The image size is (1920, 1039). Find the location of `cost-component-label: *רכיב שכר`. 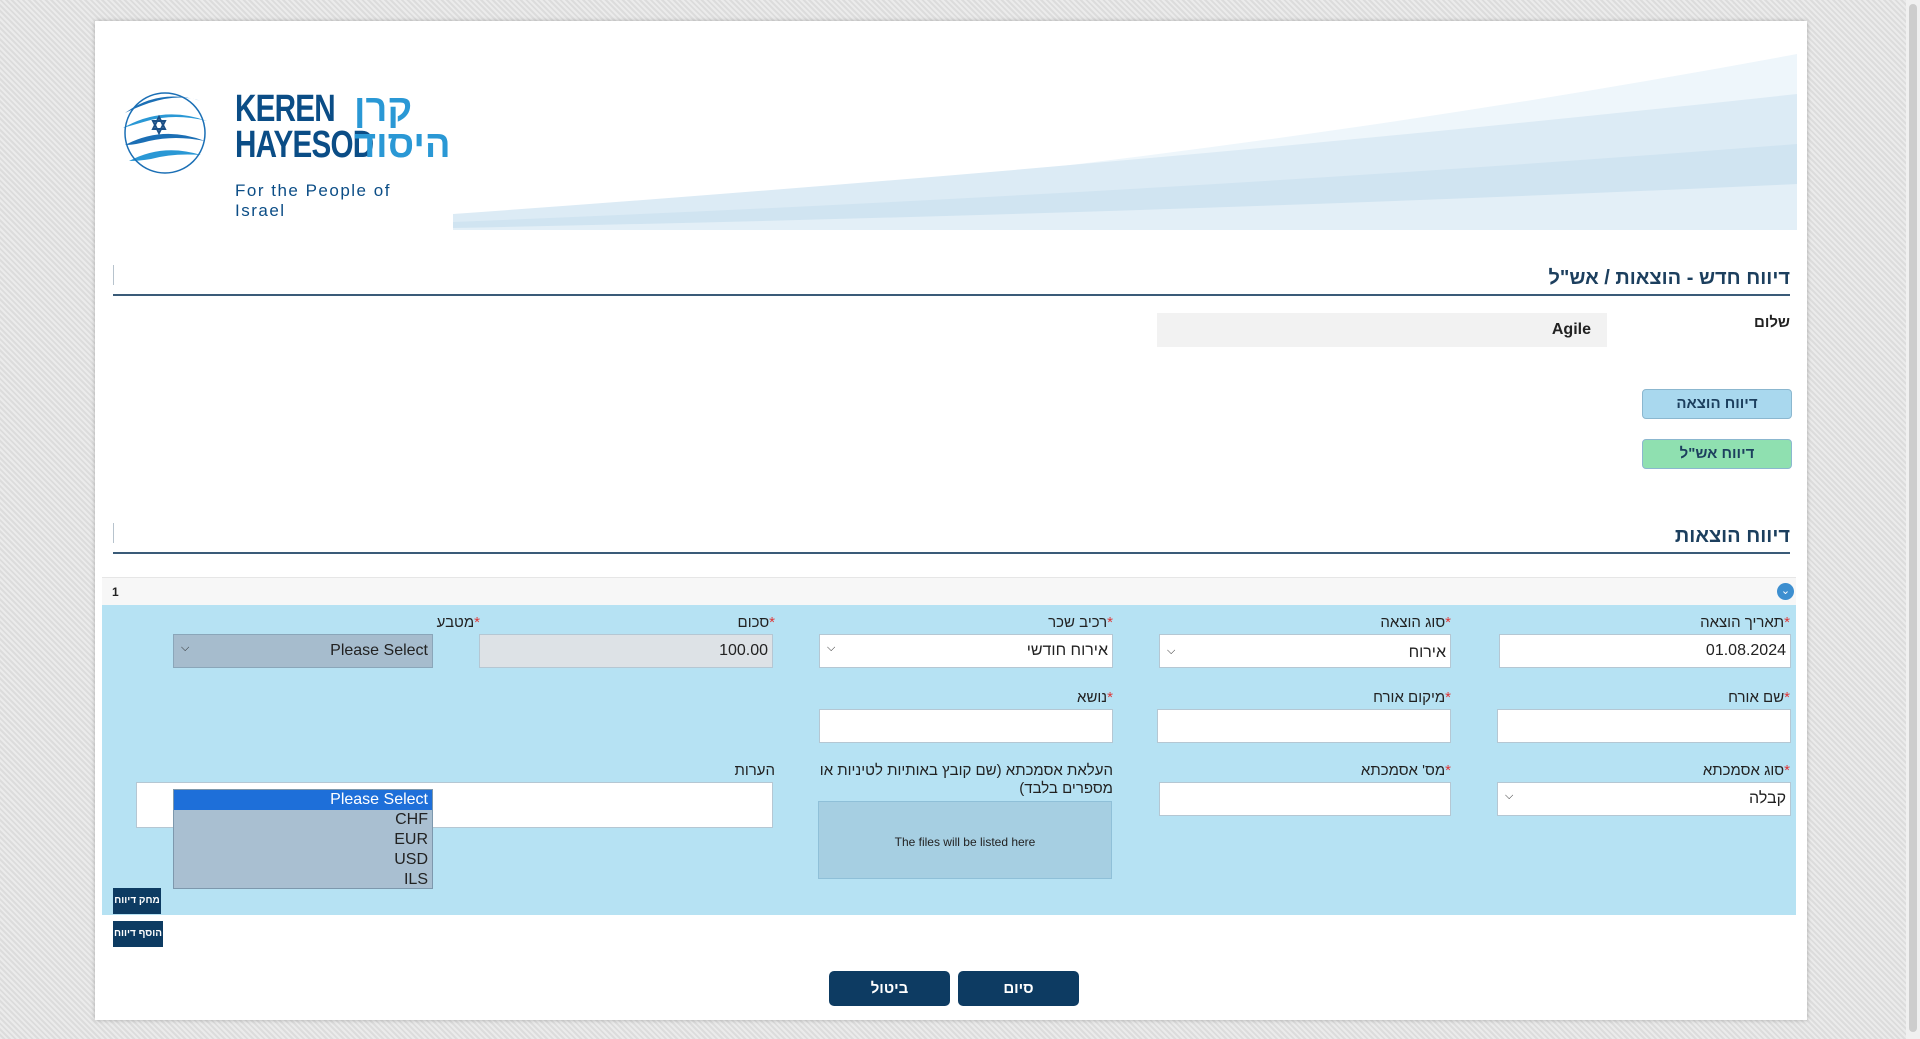

cost-component-label: *רכיב שכר is located at coordinates (1080, 622).